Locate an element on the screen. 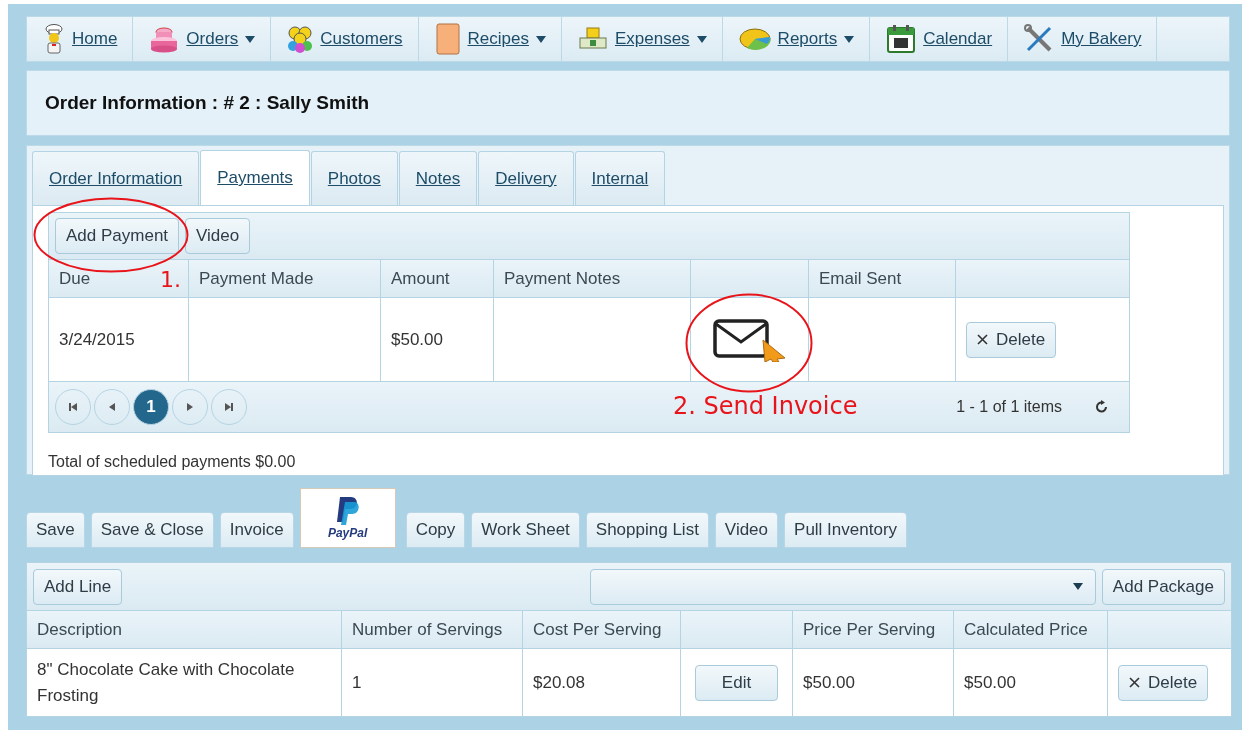 The height and width of the screenshot is (734, 1250). column-header: Number of Servings is located at coordinates (432, 630).